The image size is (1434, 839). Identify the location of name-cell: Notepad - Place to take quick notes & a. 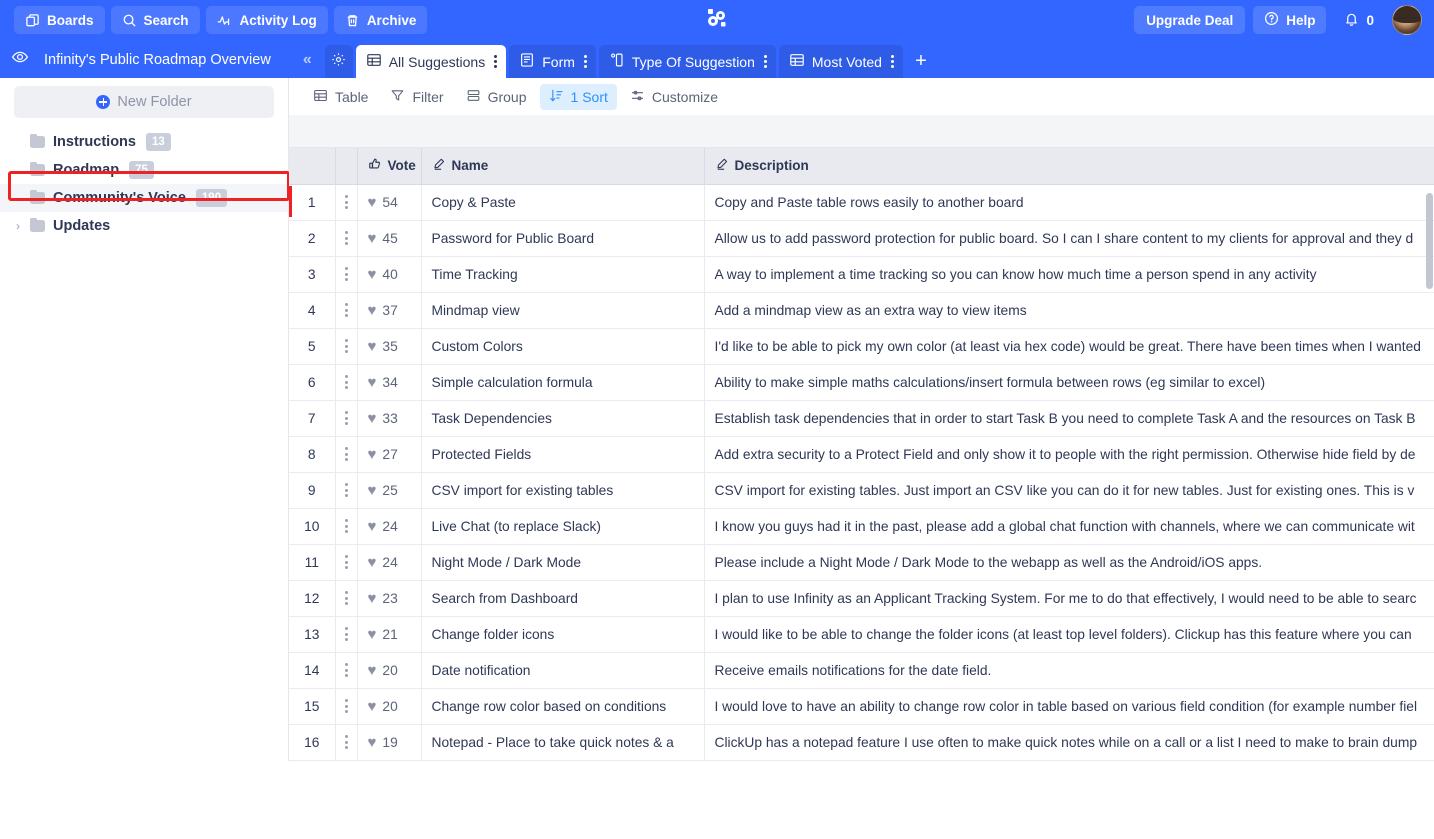
(563, 742).